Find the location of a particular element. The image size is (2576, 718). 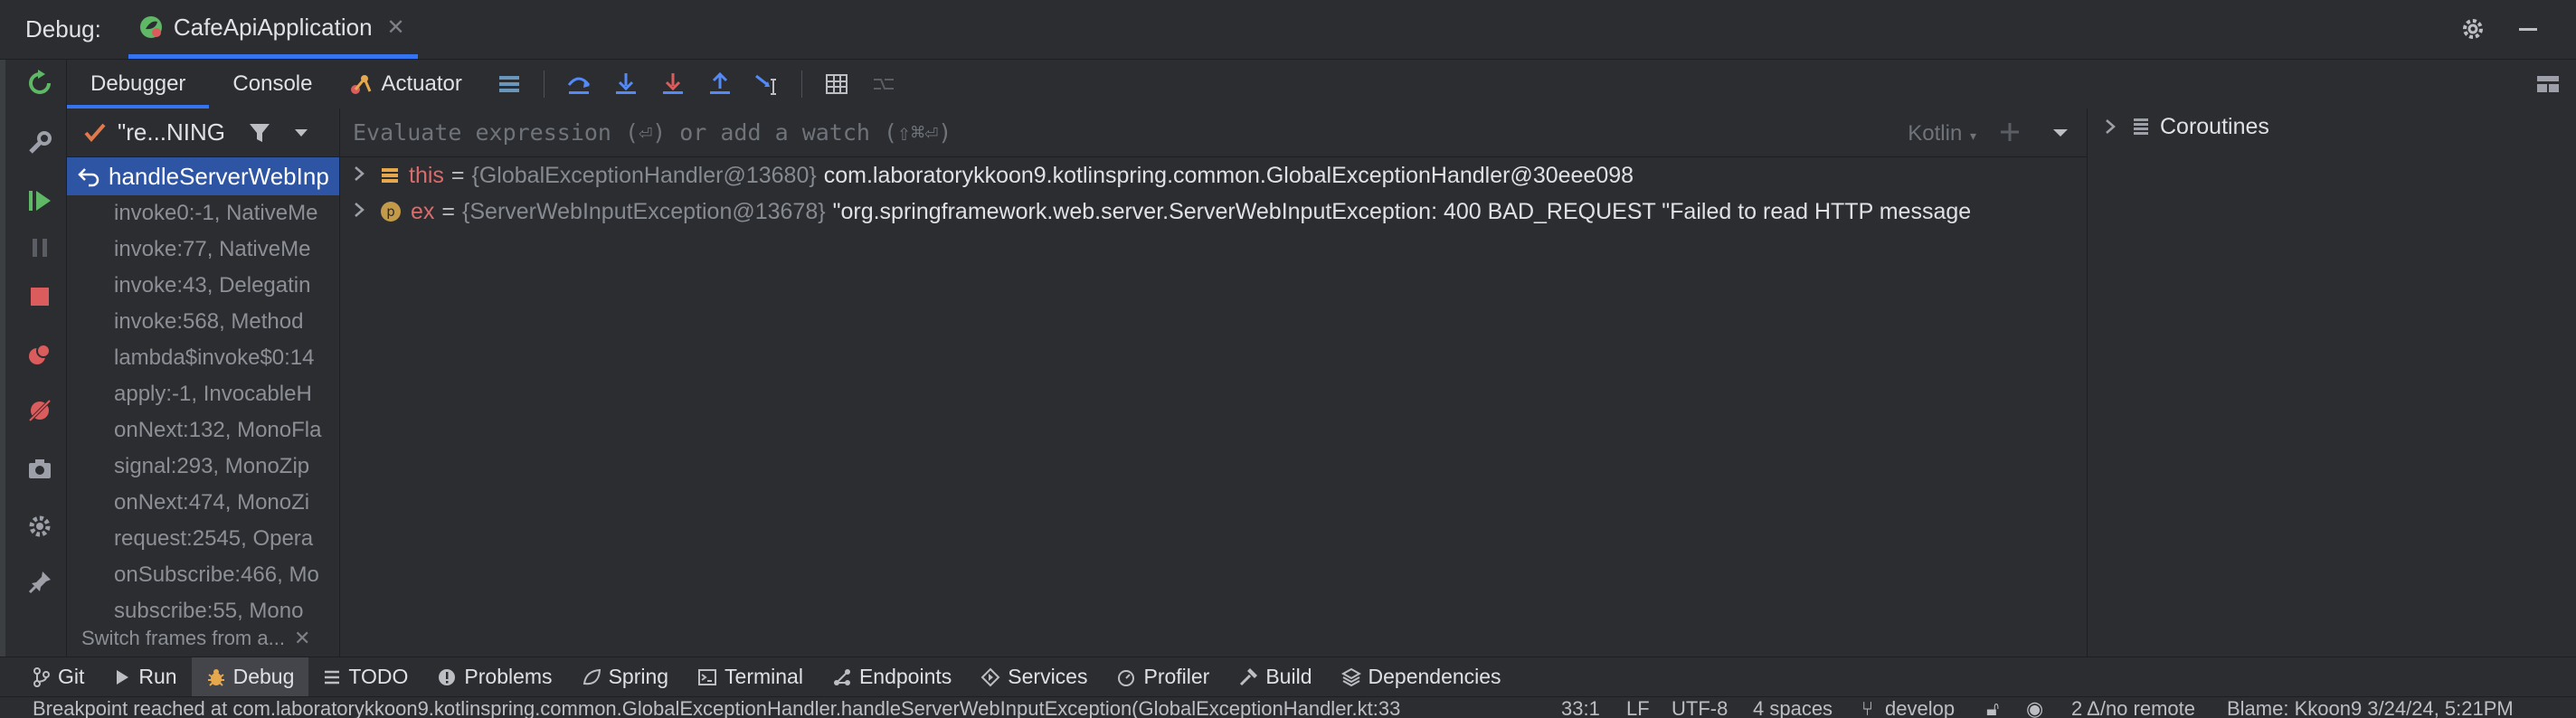

minimize-icon is located at coordinates (2528, 29).